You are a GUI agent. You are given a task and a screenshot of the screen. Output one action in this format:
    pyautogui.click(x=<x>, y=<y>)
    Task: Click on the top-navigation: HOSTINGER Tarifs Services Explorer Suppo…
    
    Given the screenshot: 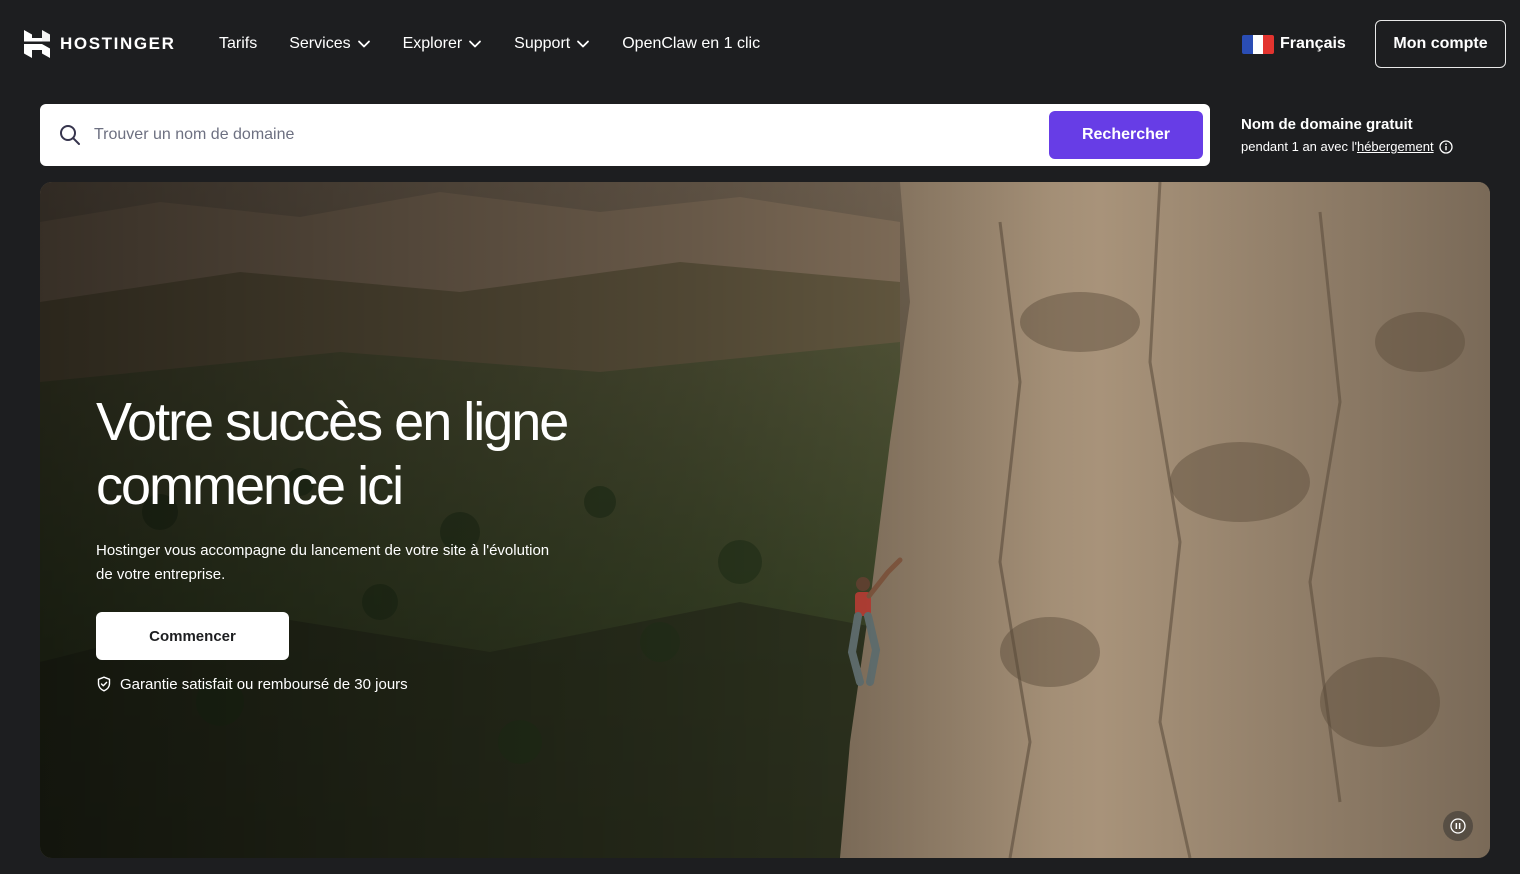 What is the action you would take?
    pyautogui.click(x=760, y=44)
    